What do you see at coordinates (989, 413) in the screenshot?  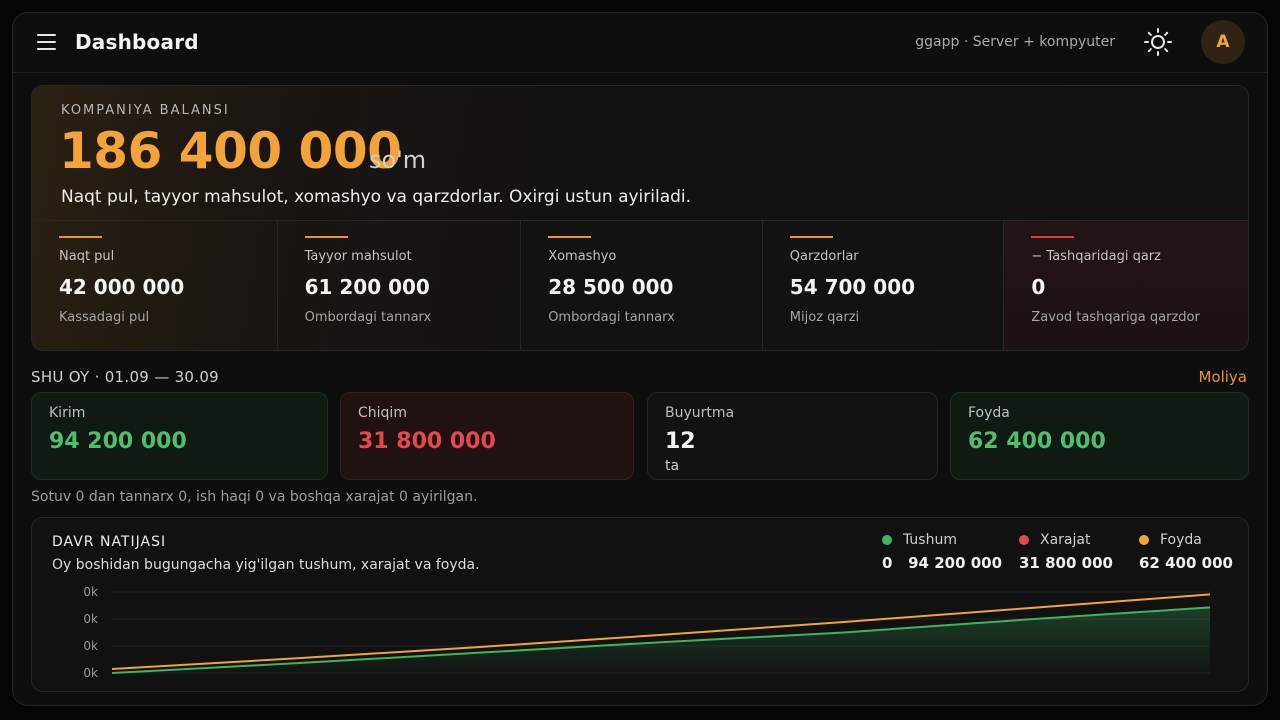 I see `stat-label: Foyda` at bounding box center [989, 413].